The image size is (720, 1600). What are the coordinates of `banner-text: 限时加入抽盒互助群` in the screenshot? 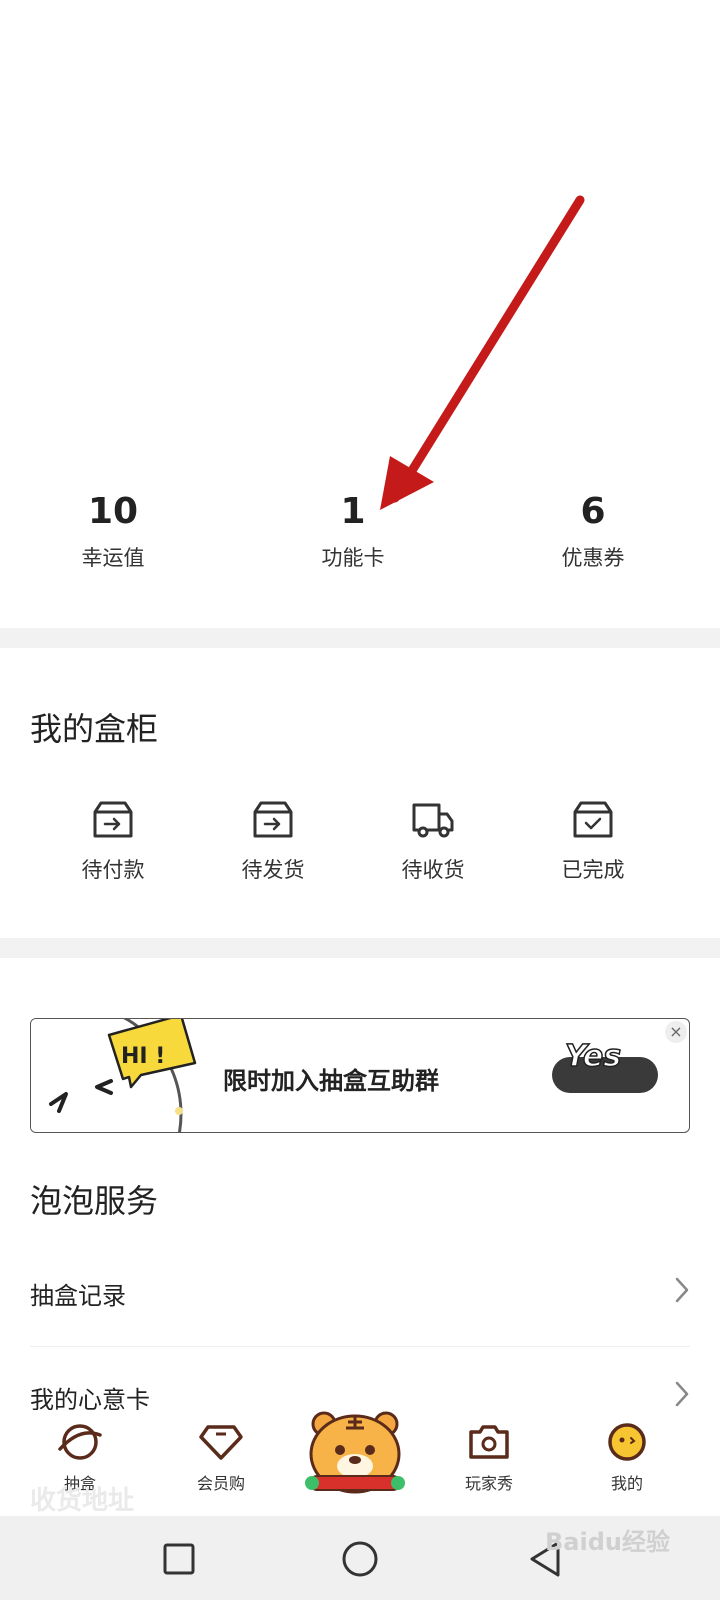 It's located at (331, 1081).